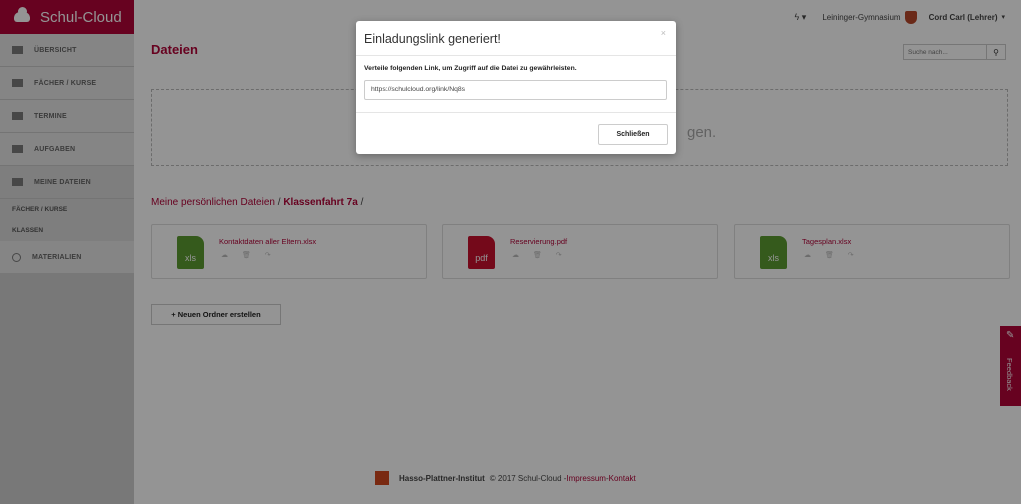 Image resolution: width=1021 pixels, height=504 pixels. Describe the element at coordinates (516, 133) in the screenshot. I see `modal-footer: Schließen` at that location.